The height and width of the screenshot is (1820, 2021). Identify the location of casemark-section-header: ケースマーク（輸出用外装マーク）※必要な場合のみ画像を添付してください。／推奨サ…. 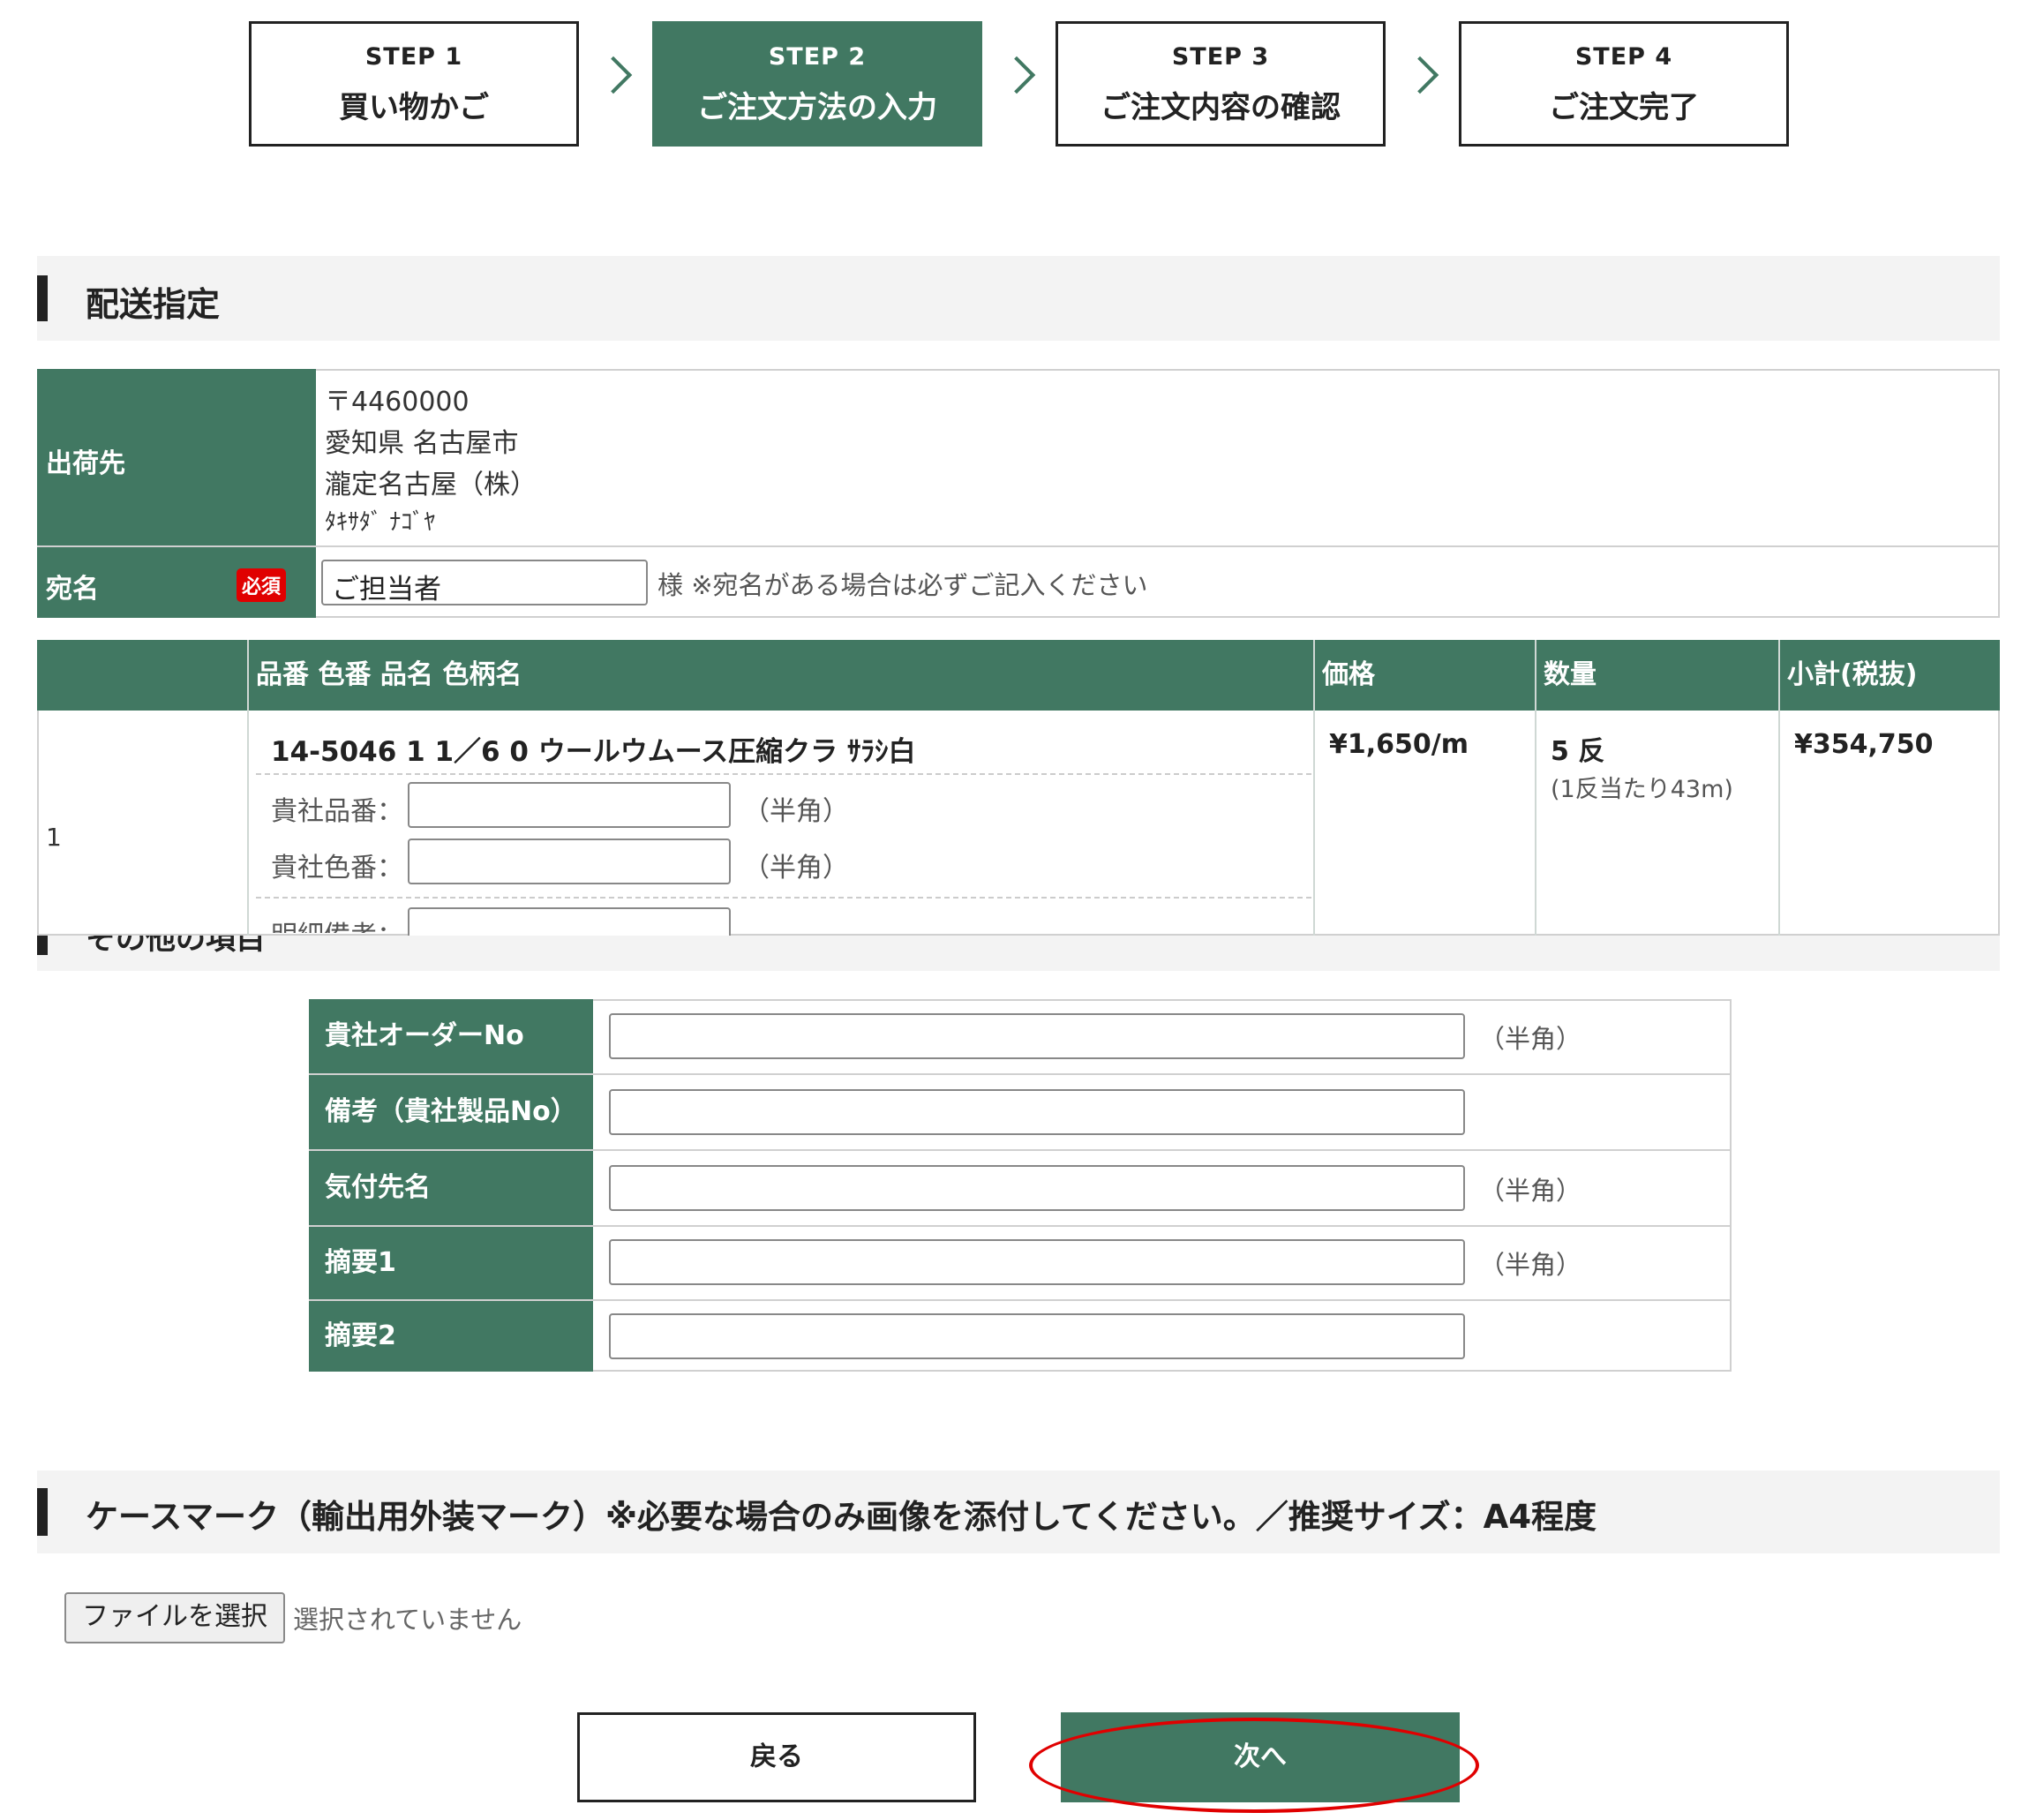
(1018, 1511).